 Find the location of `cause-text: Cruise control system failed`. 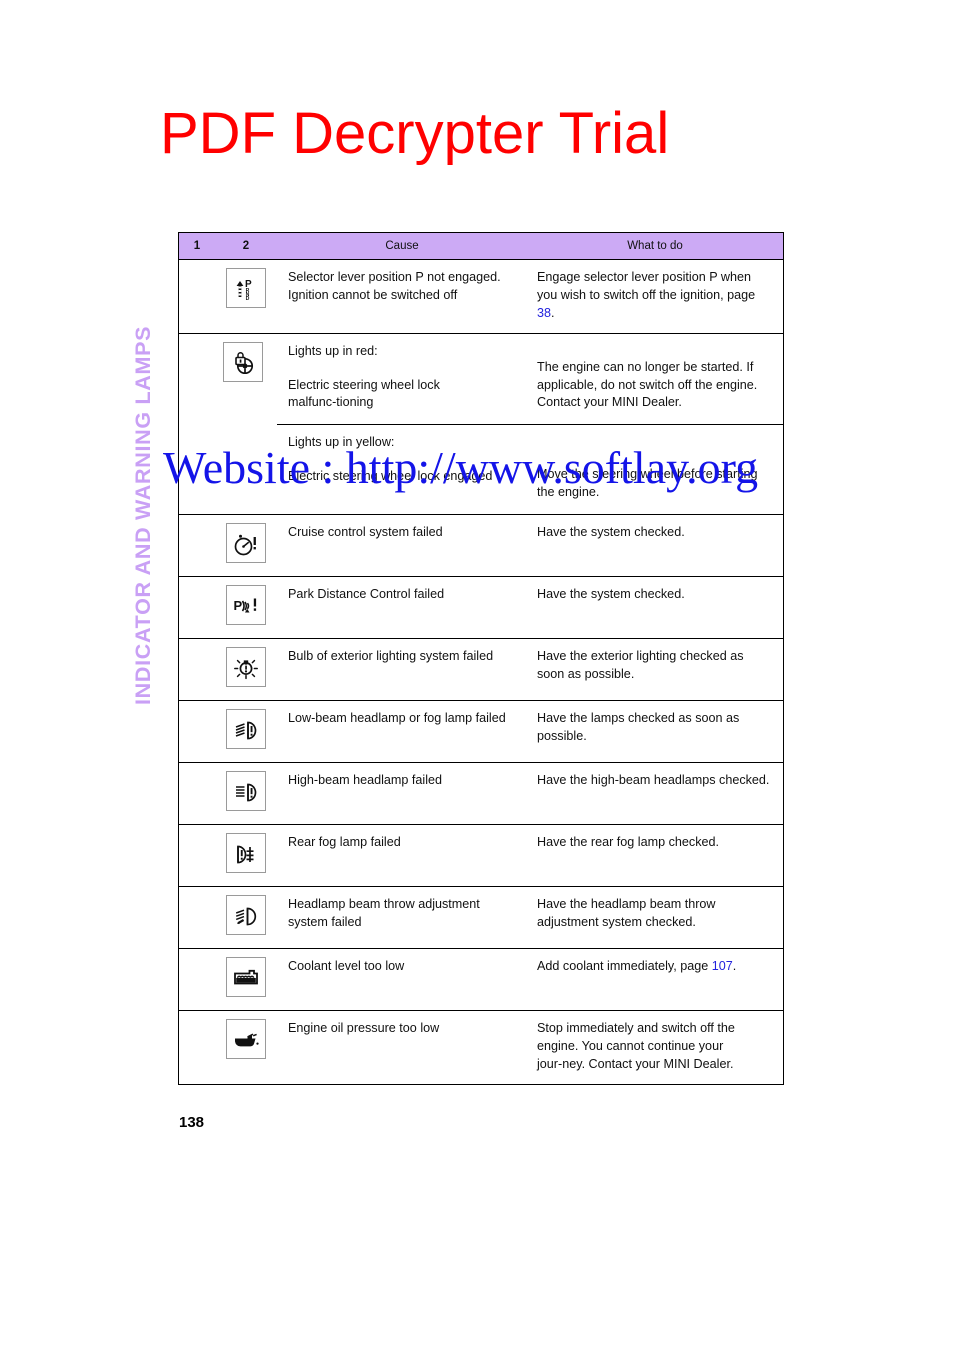

cause-text: Cruise control system failed is located at coordinates (365, 532).